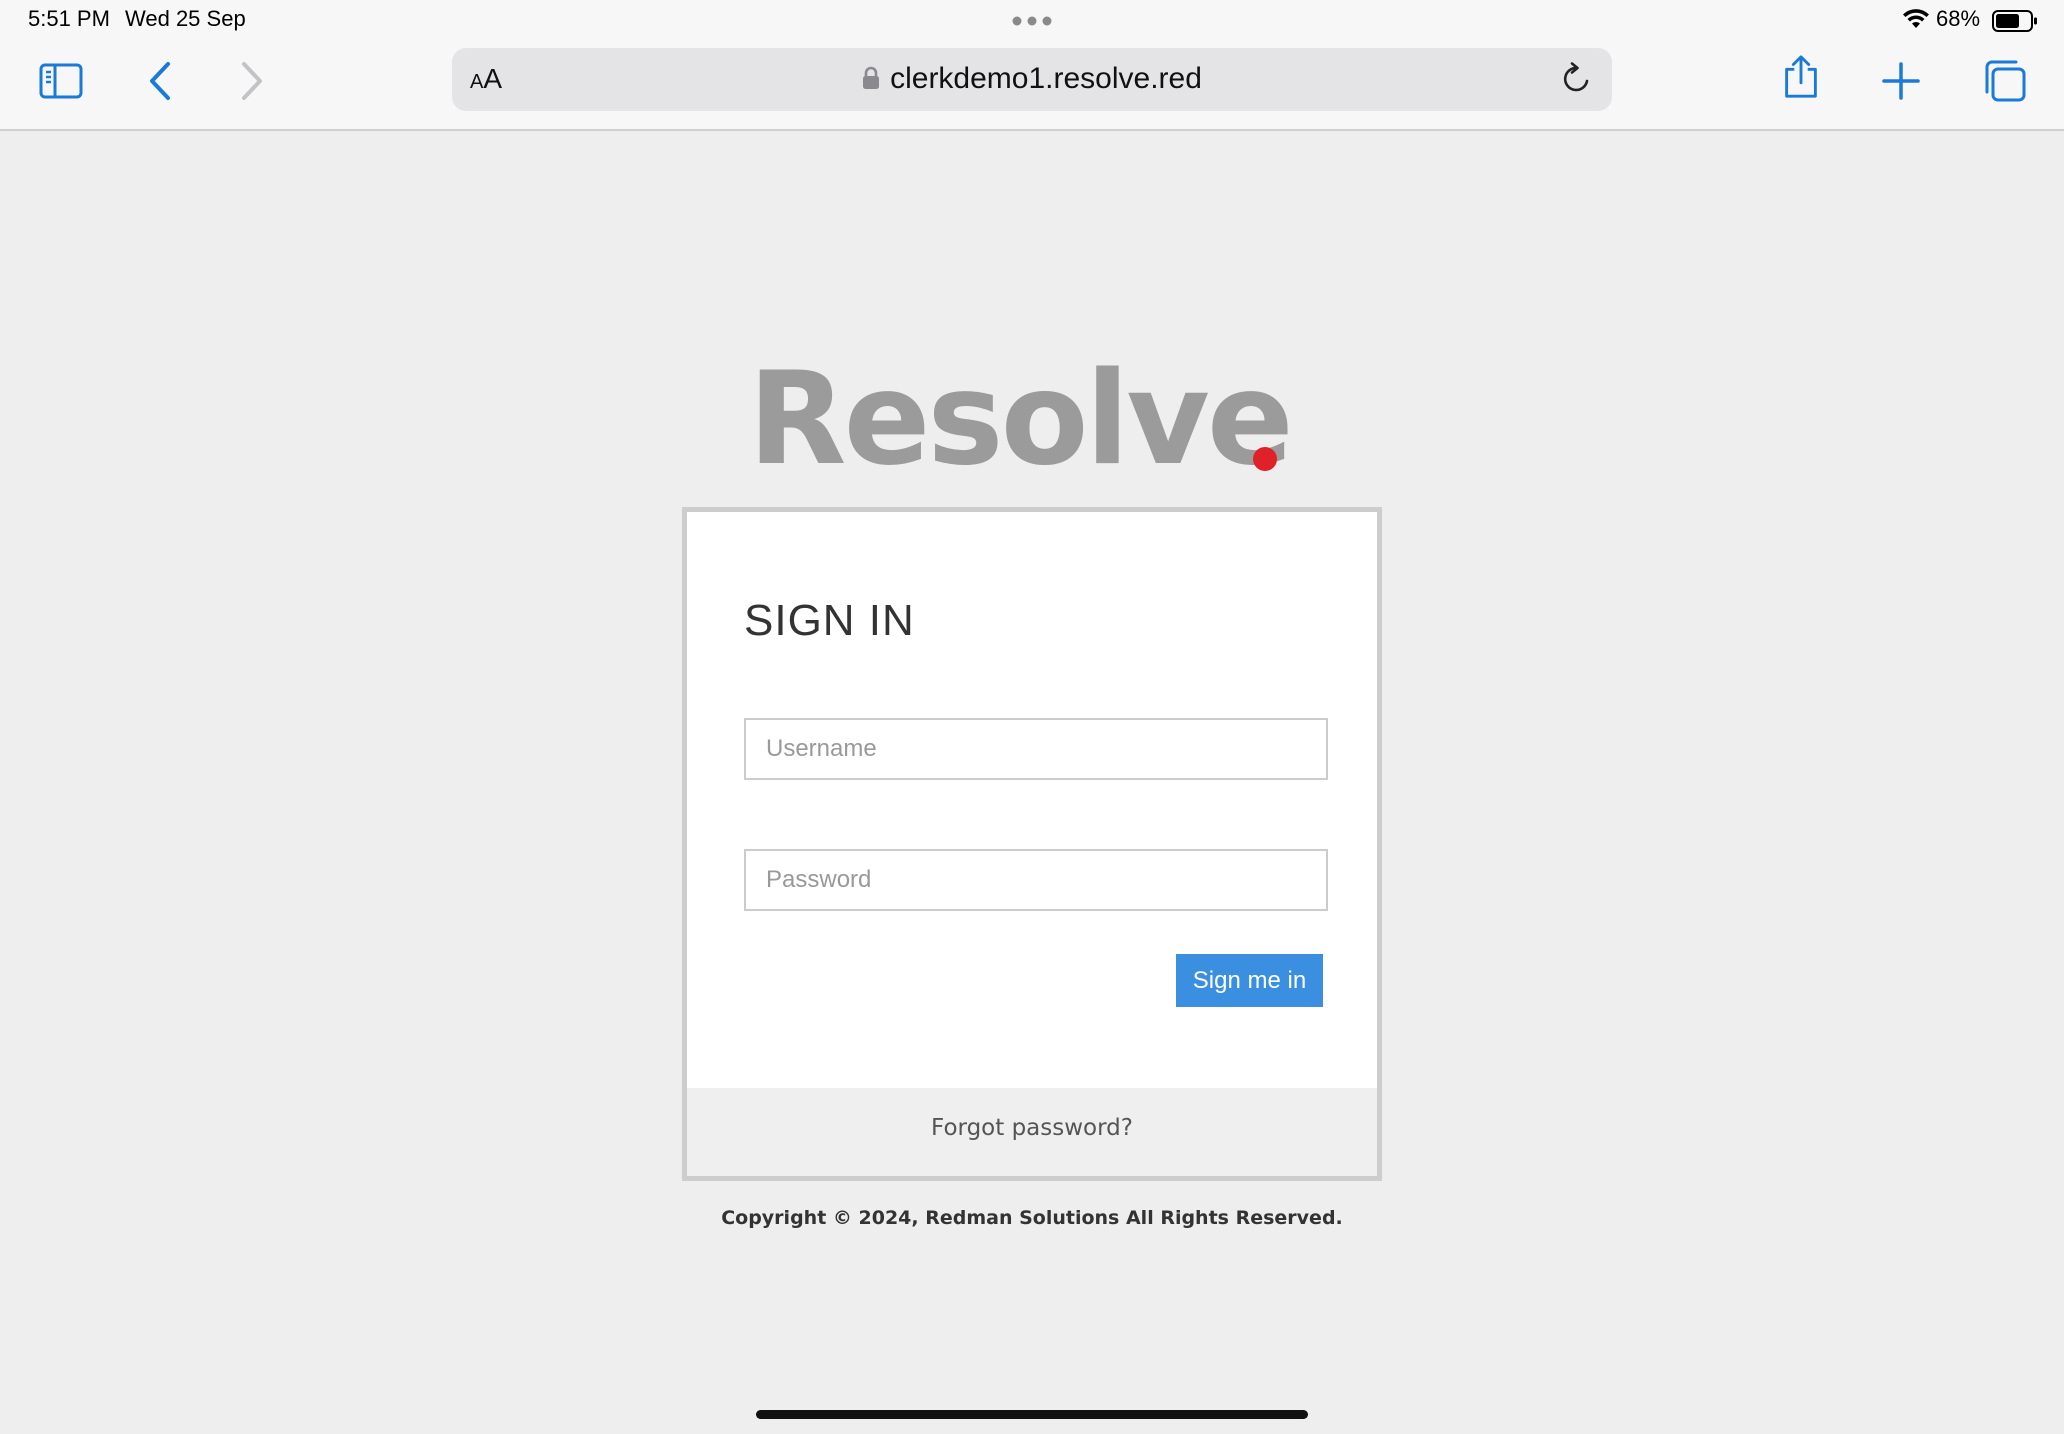  I want to click on address-bar: AA clerkdemo1.resolve.red, so click(1032, 79).